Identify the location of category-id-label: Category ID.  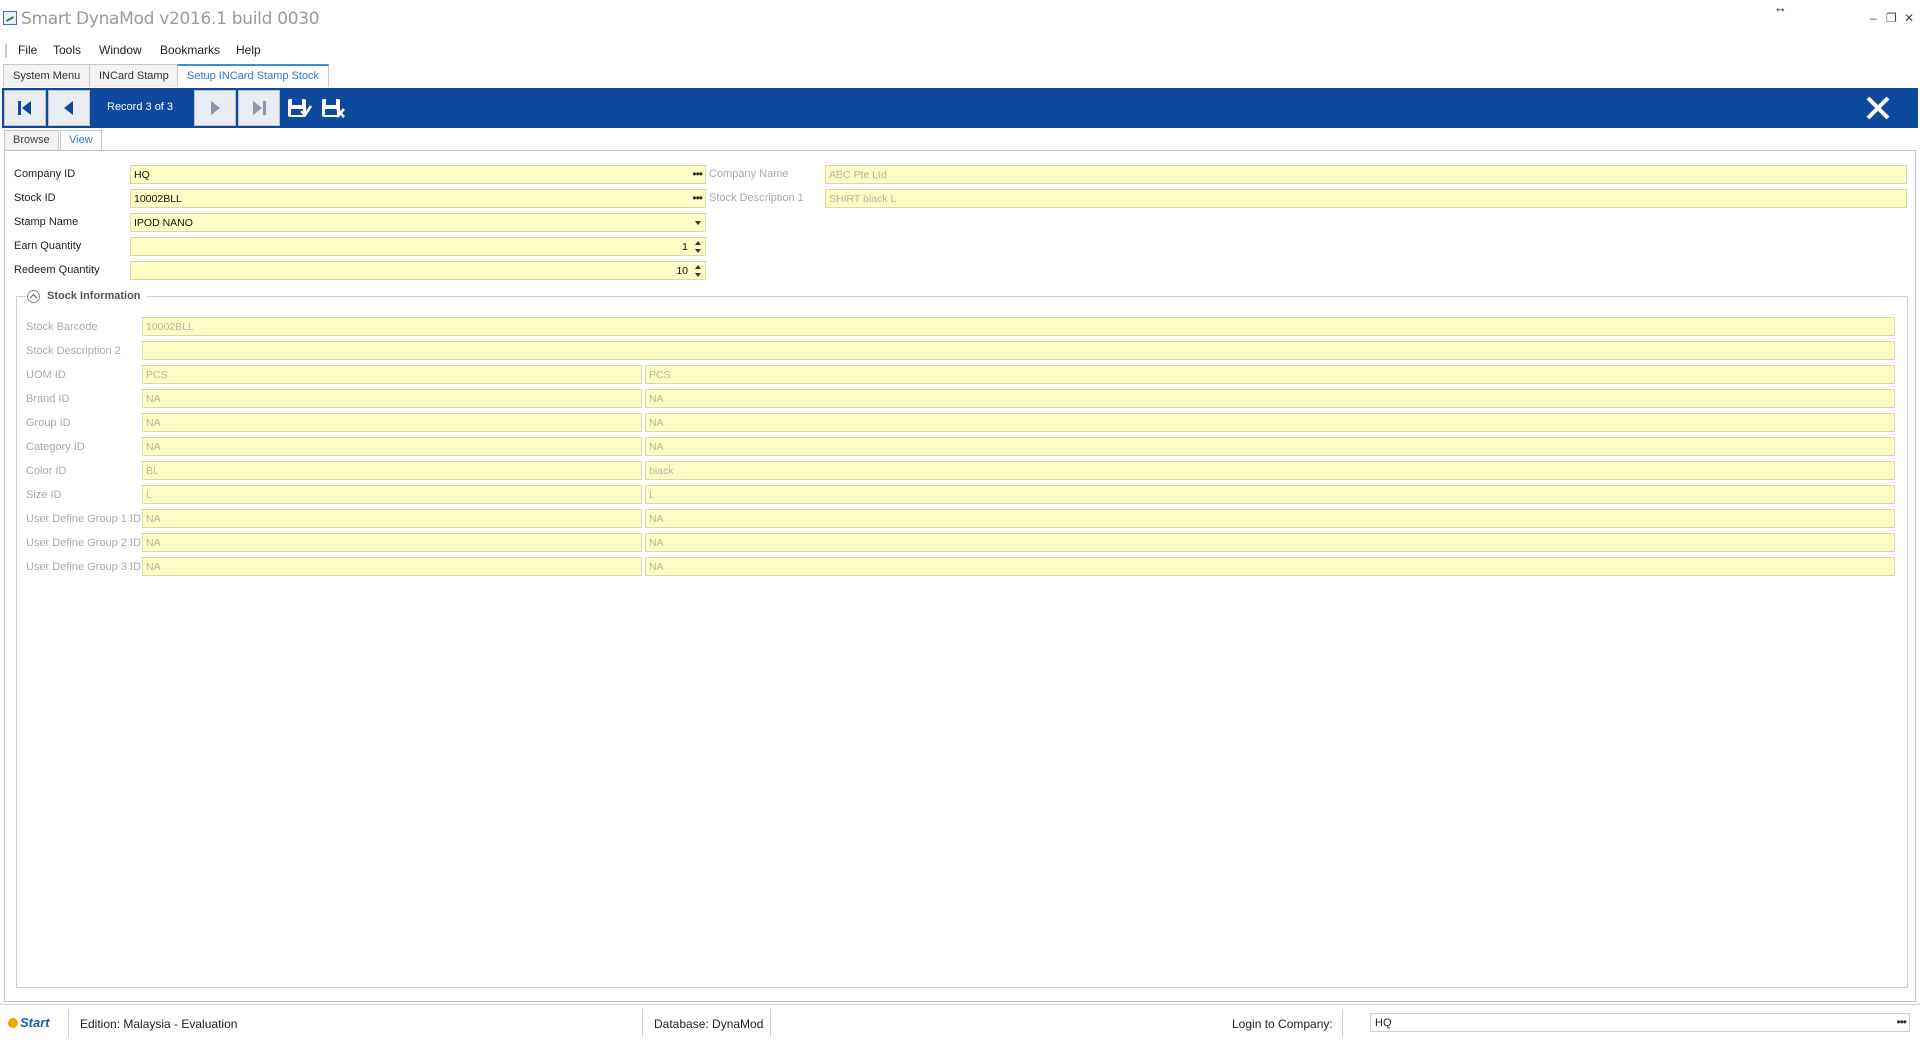
(55, 447).